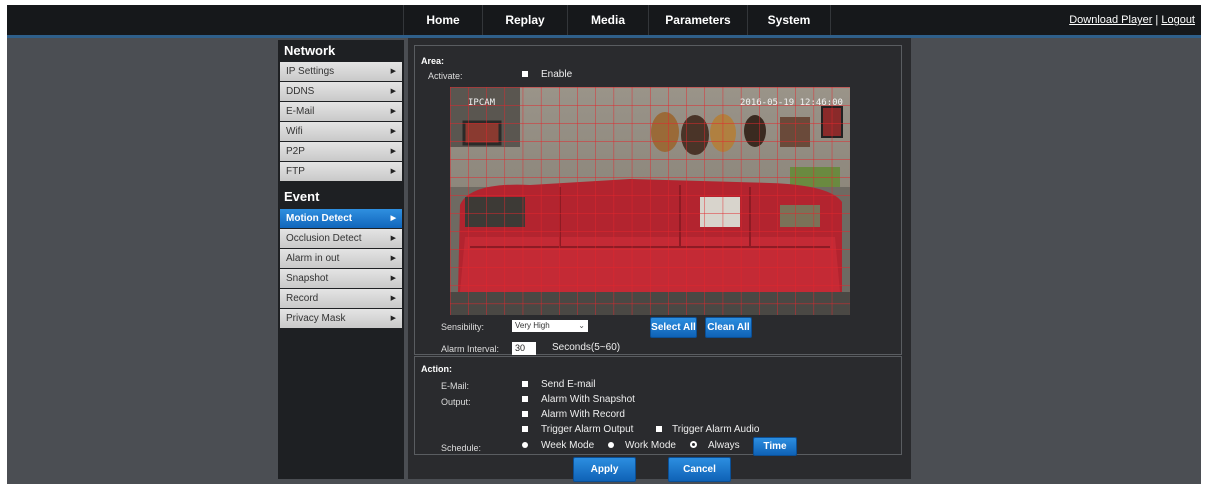  What do you see at coordinates (445, 76) in the screenshot?
I see `activate-label: Activate:` at bounding box center [445, 76].